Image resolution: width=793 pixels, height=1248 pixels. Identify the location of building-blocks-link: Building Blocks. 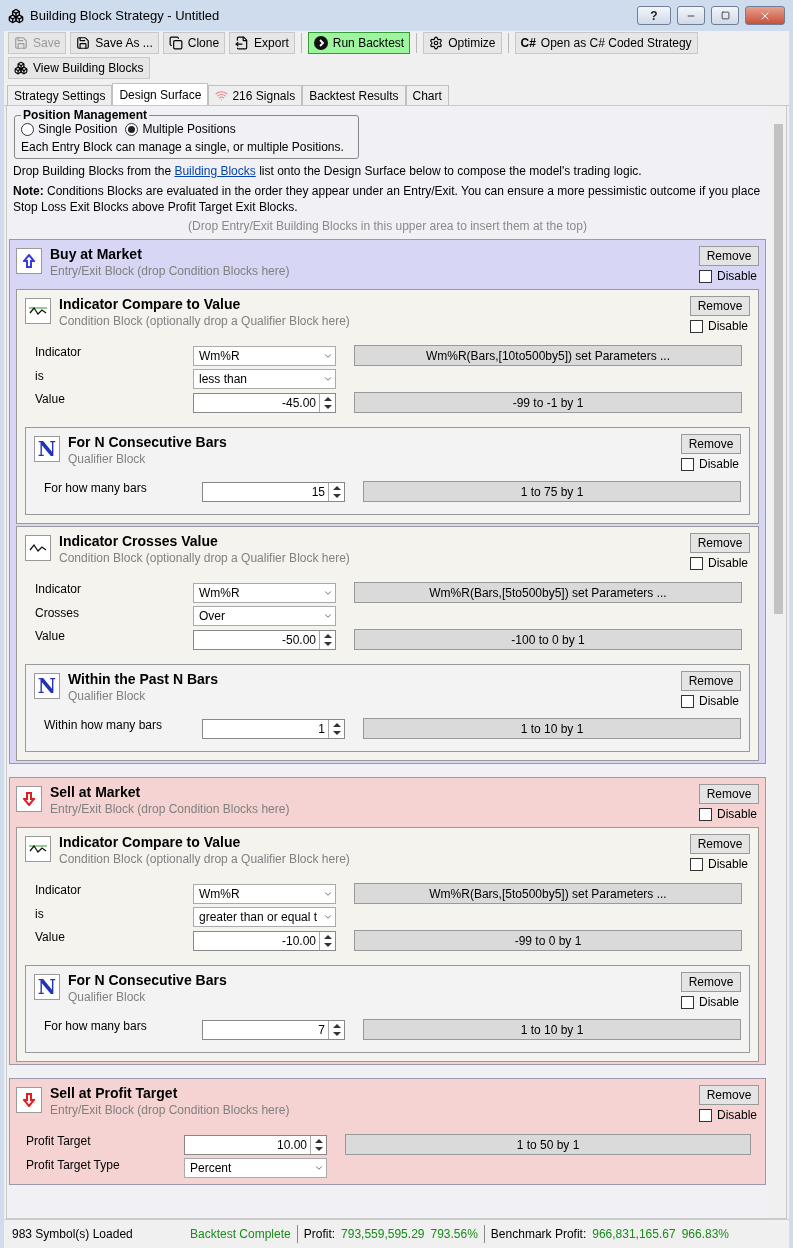
(215, 171).